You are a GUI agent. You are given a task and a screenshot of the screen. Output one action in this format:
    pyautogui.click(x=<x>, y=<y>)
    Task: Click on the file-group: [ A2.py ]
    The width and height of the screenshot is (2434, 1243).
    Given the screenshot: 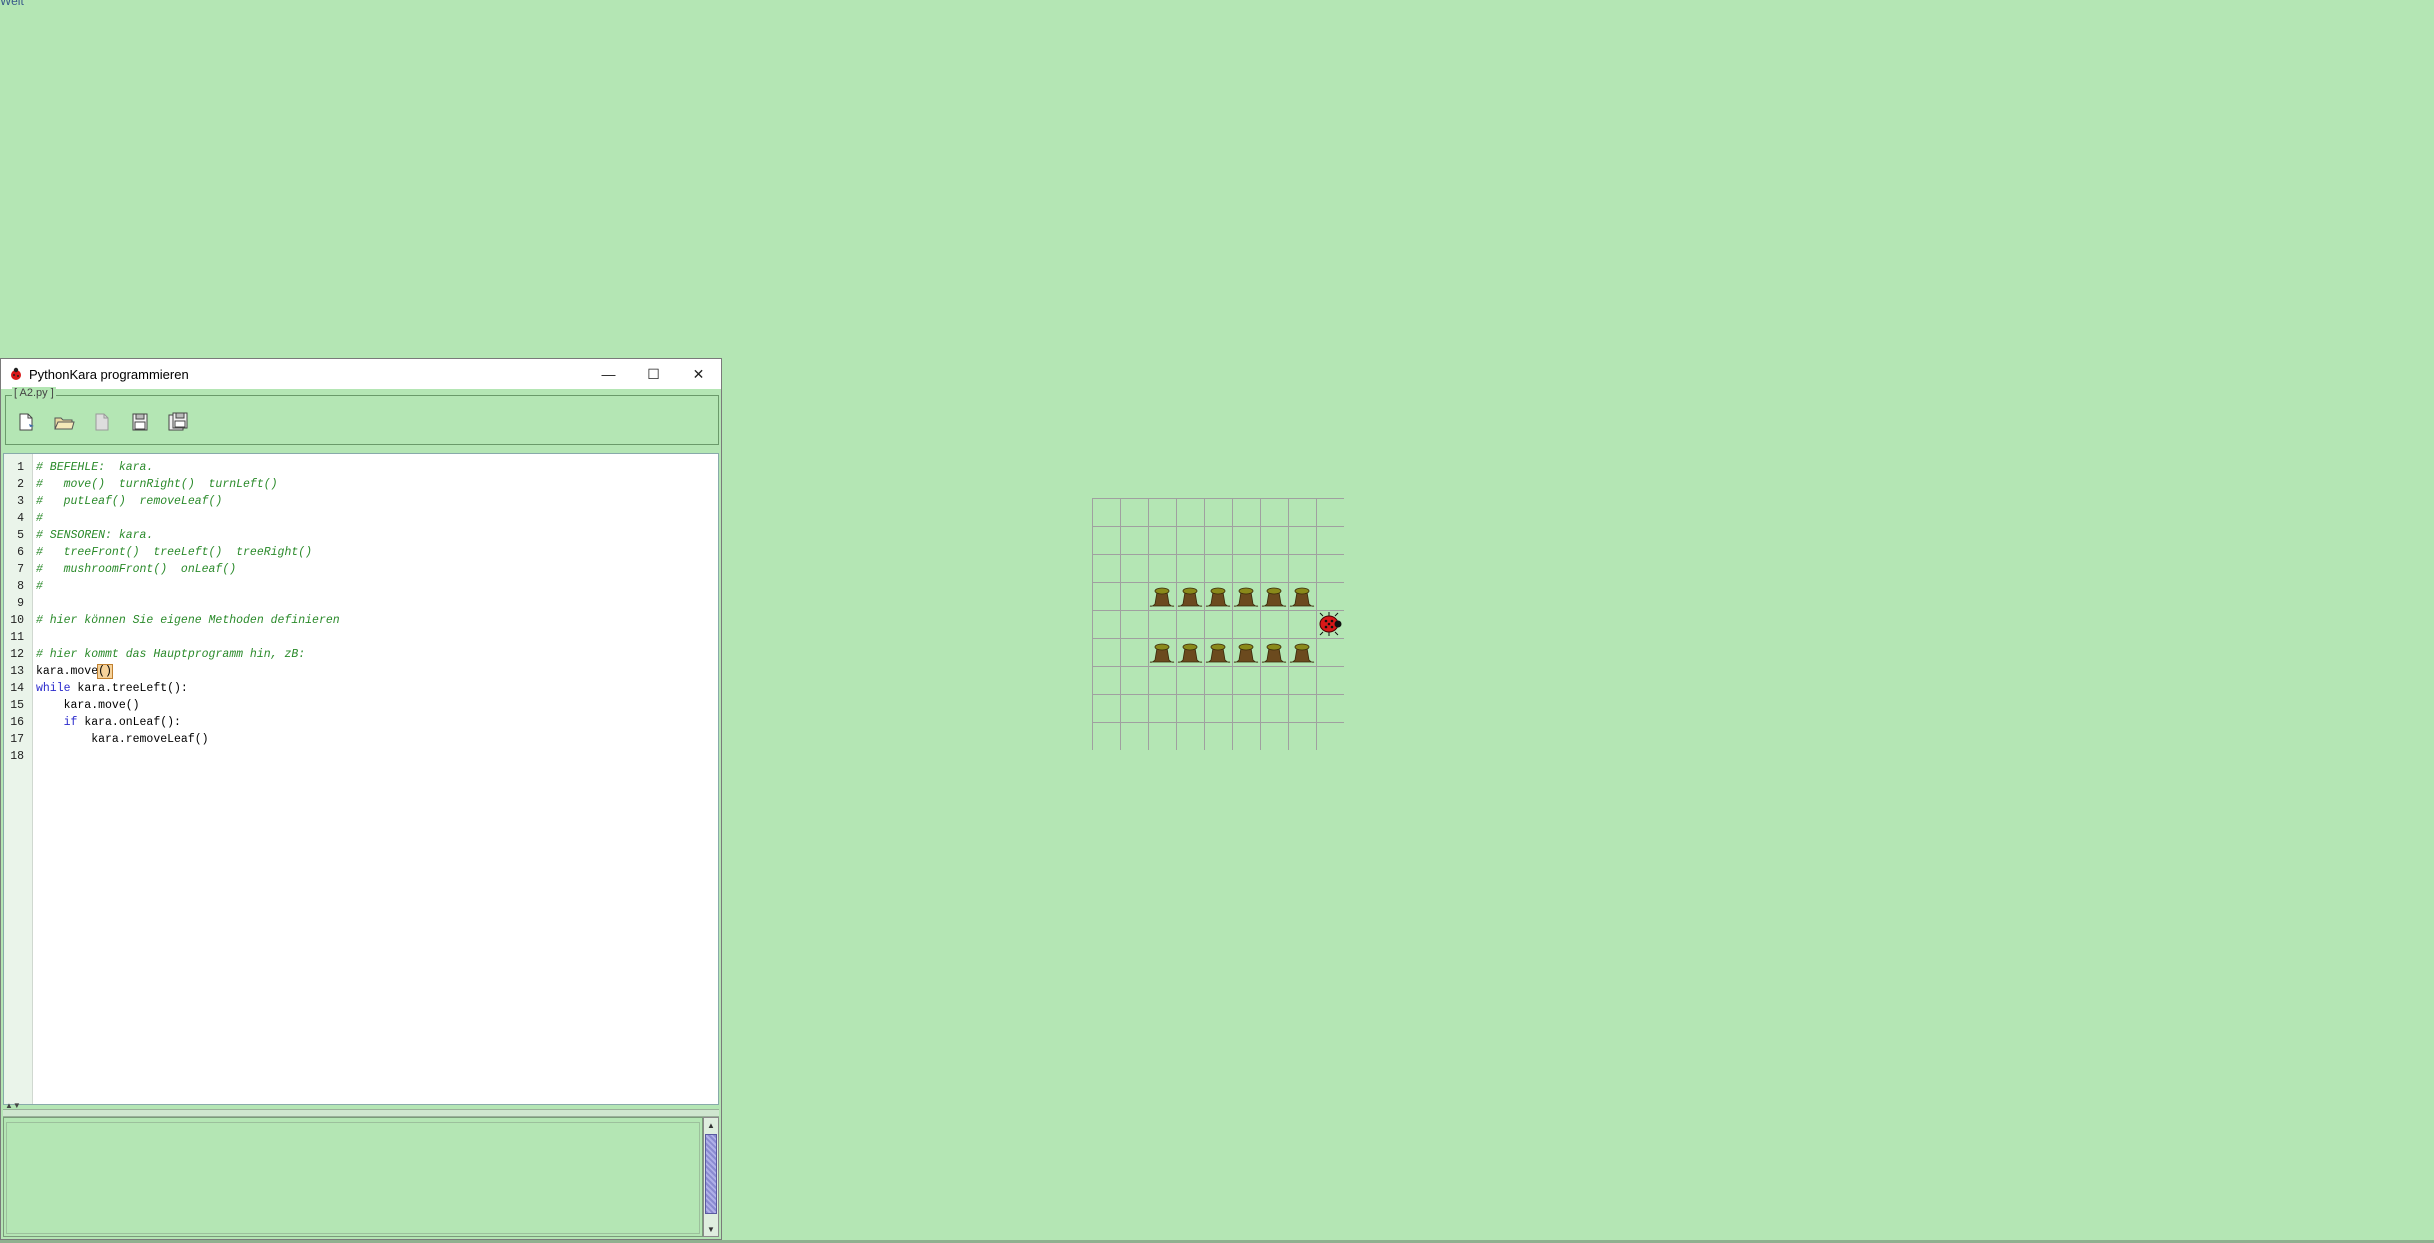 What is the action you would take?
    pyautogui.click(x=362, y=416)
    